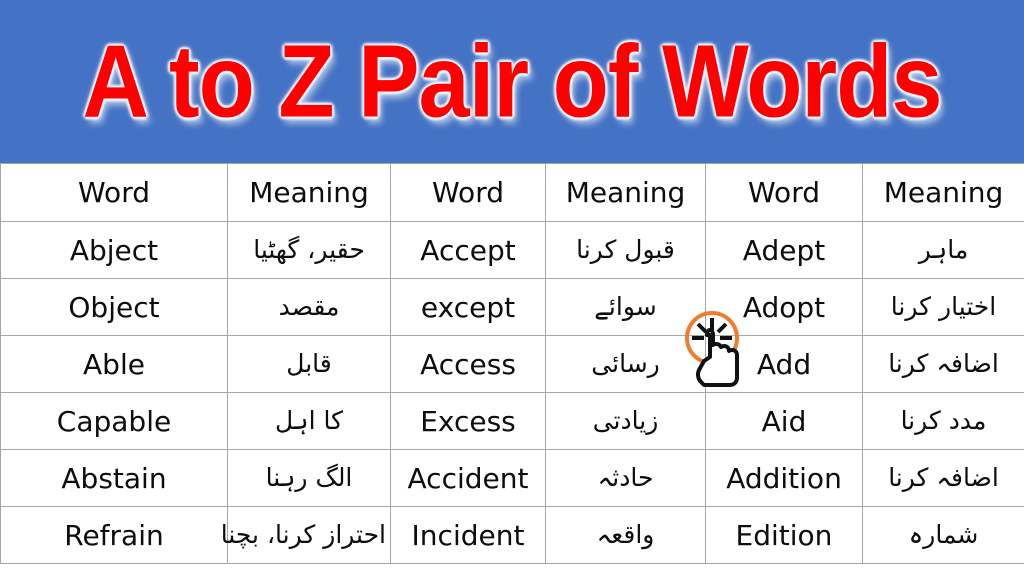 This screenshot has width=1024, height=576. What do you see at coordinates (784, 192) in the screenshot?
I see `column-header-word-3: Word` at bounding box center [784, 192].